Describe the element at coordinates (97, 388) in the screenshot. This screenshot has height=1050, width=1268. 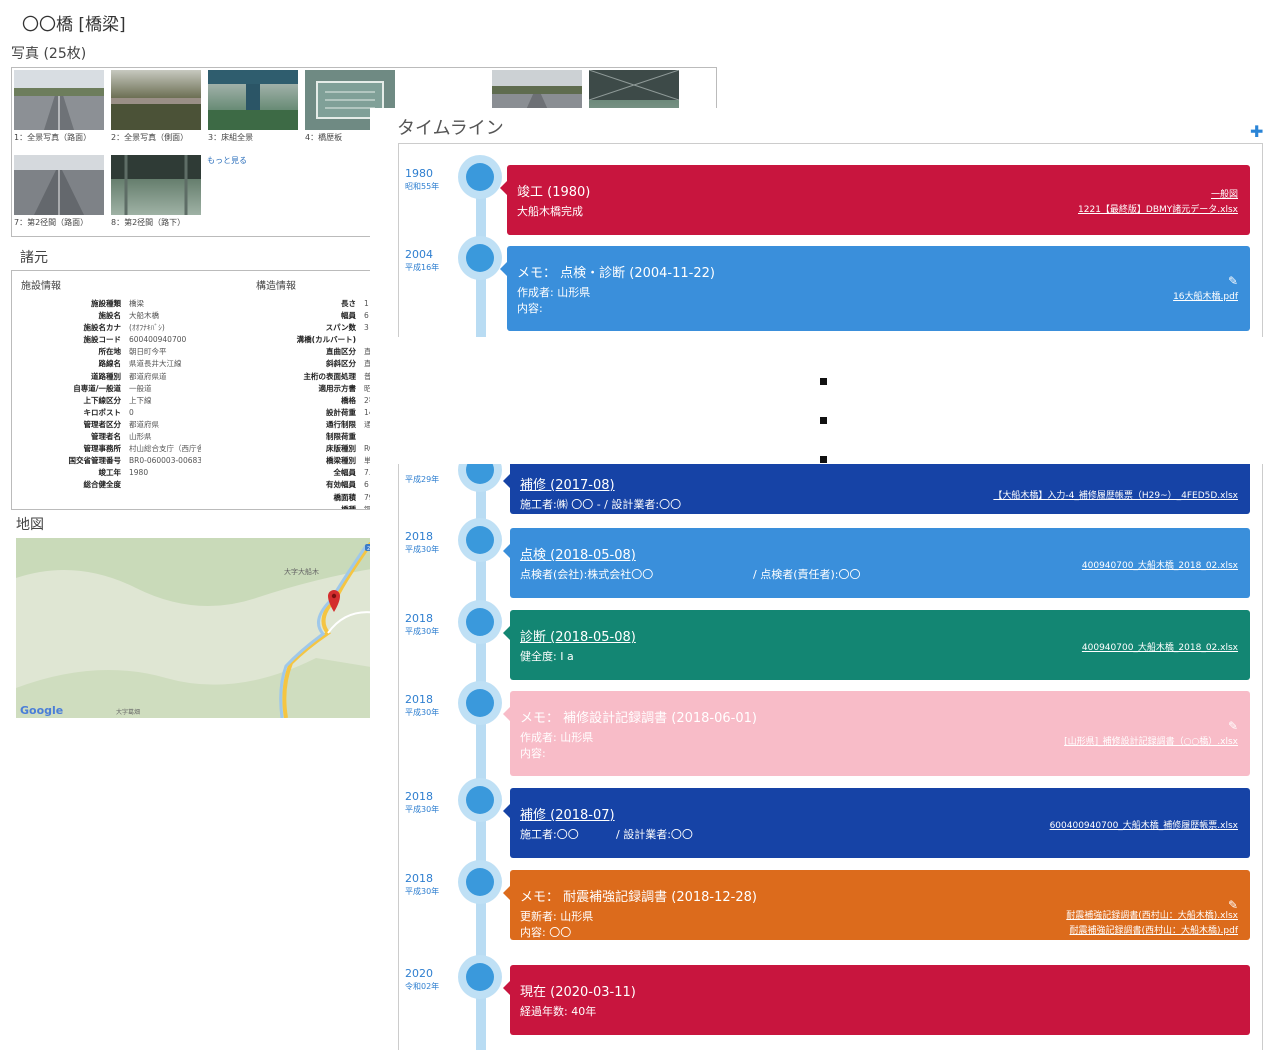
I see `spec-label: 自専道/一般道` at that location.